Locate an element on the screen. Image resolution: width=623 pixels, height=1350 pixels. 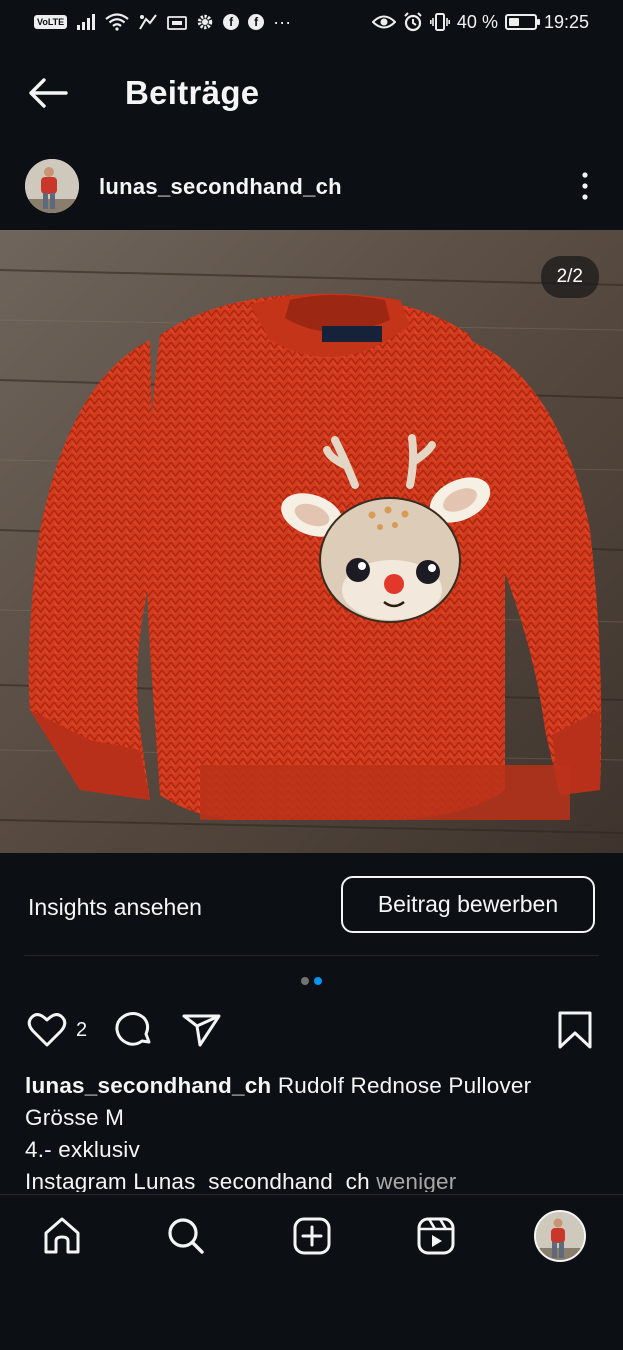
reels-icon is located at coordinates (436, 1236).